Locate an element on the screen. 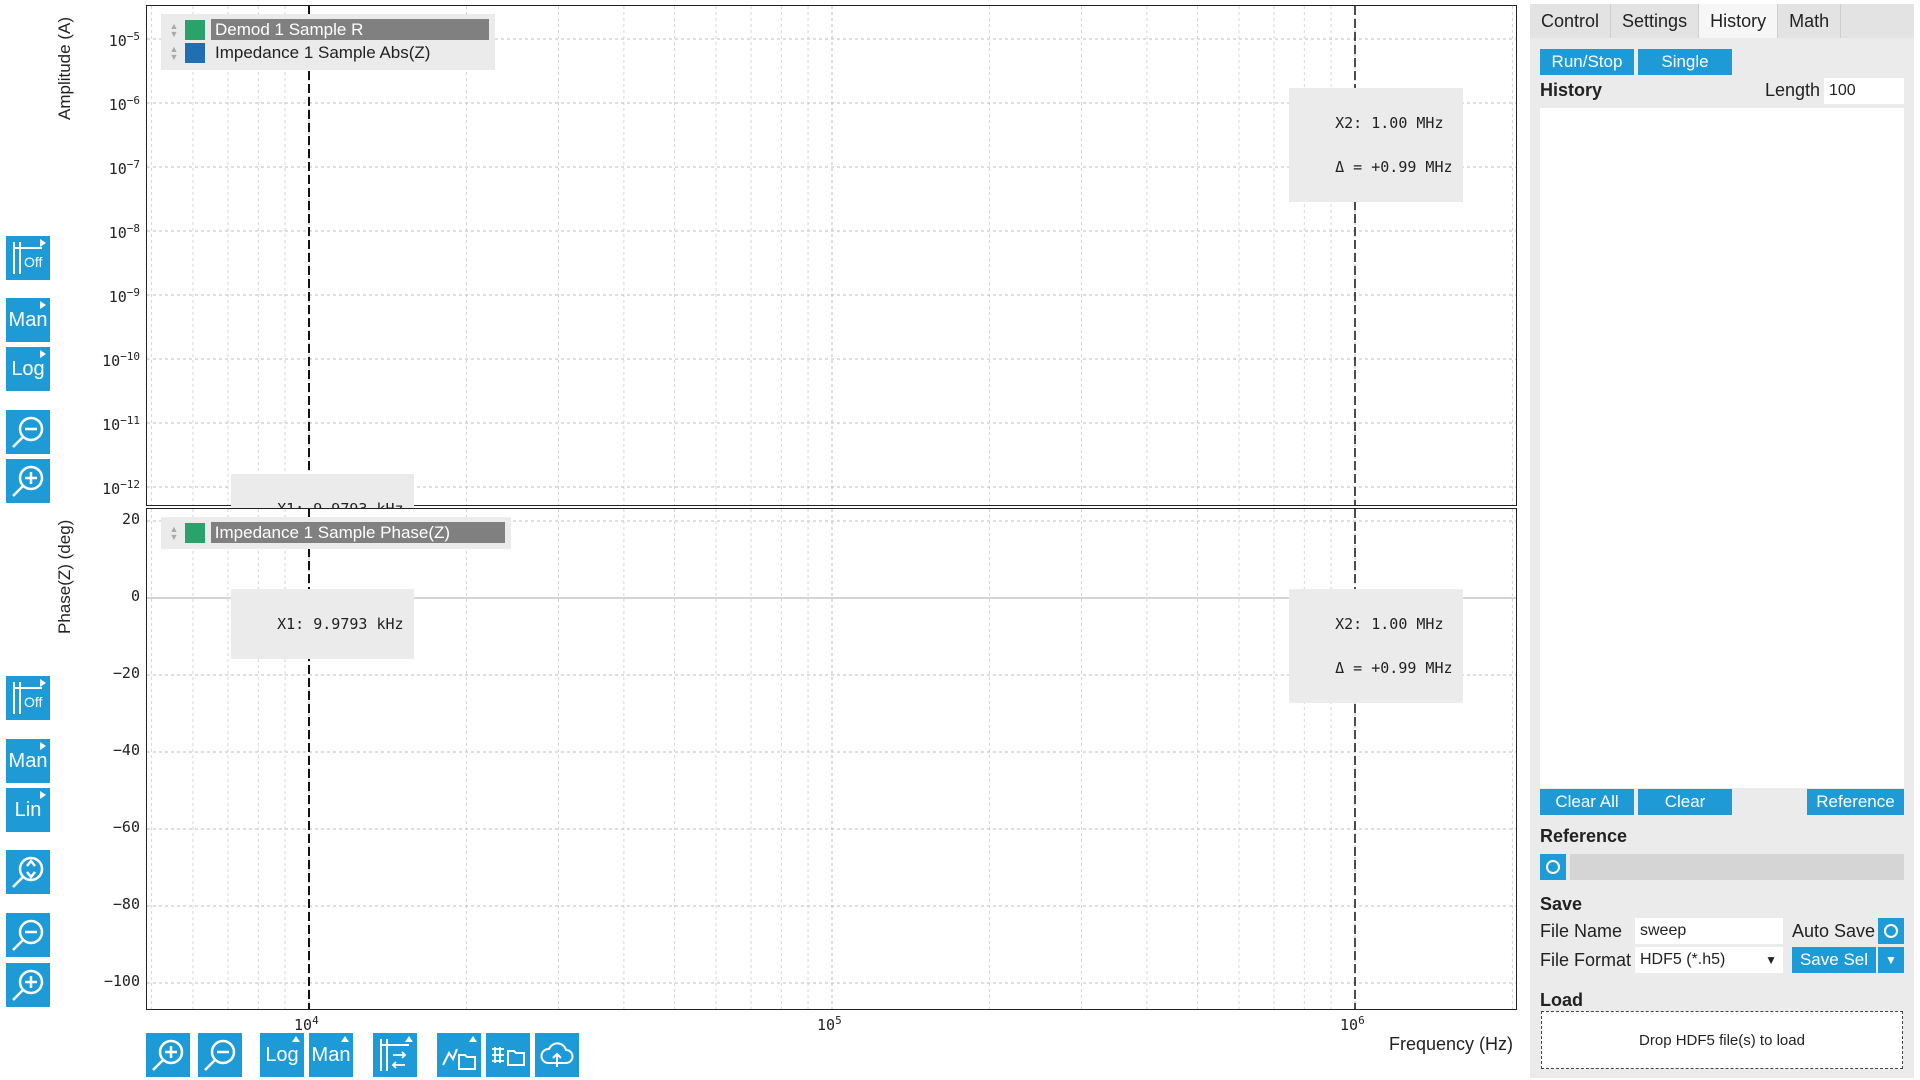 This screenshot has width=1920, height=1080. save-options-dropdown: ▼ is located at coordinates (1891, 960).